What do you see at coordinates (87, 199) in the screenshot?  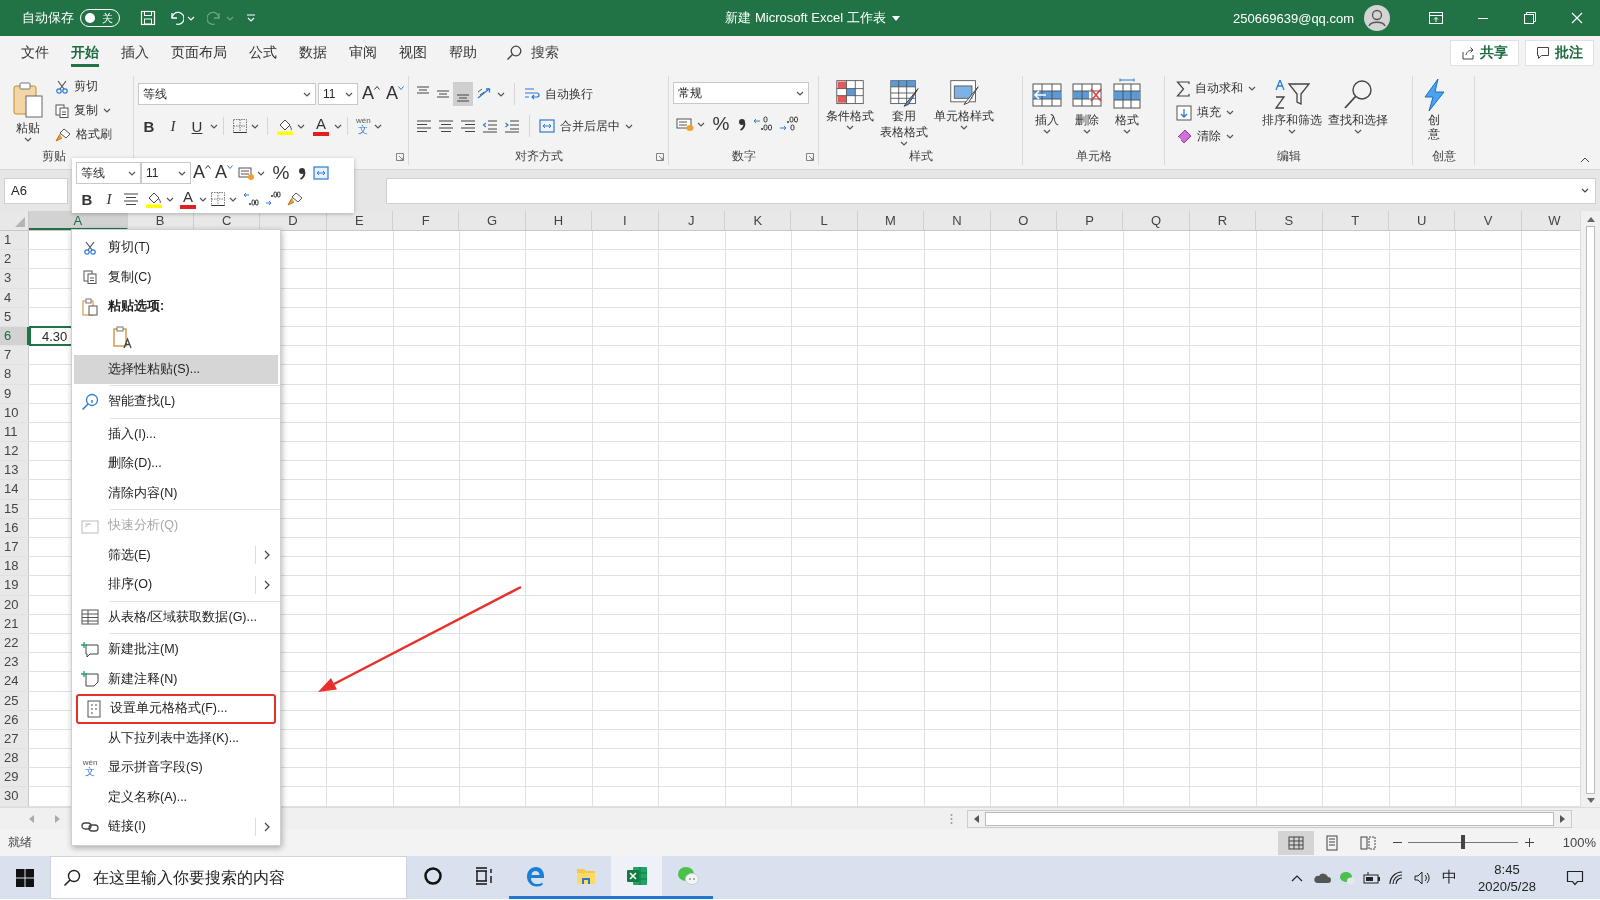 I see `bold-button: B` at bounding box center [87, 199].